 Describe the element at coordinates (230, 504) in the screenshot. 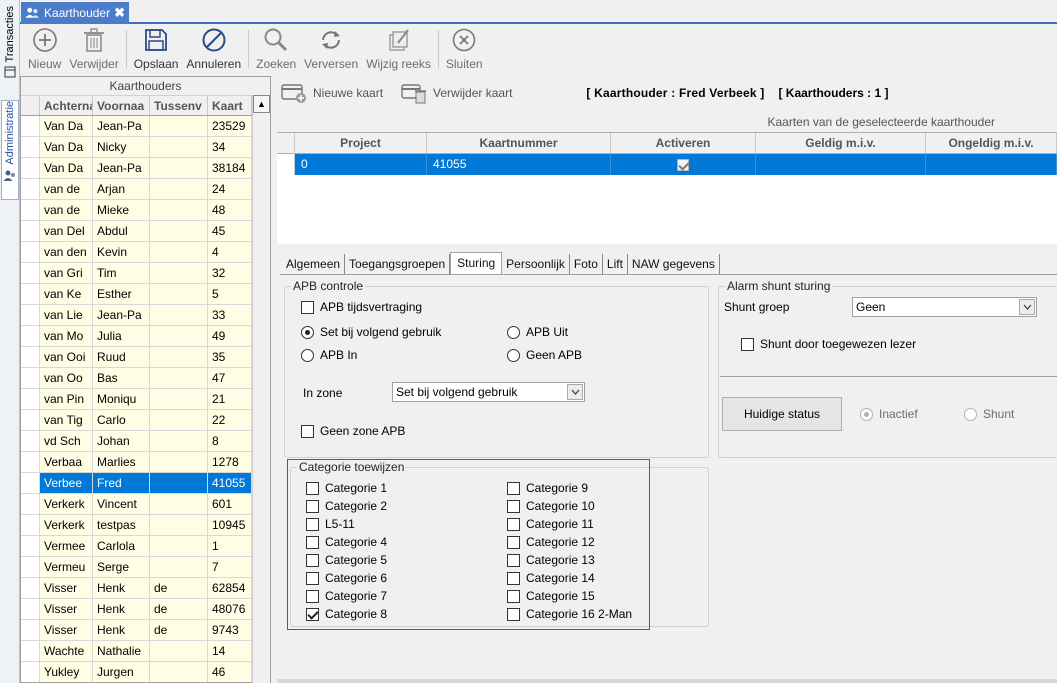

I see `cell-kaart: 601` at that location.